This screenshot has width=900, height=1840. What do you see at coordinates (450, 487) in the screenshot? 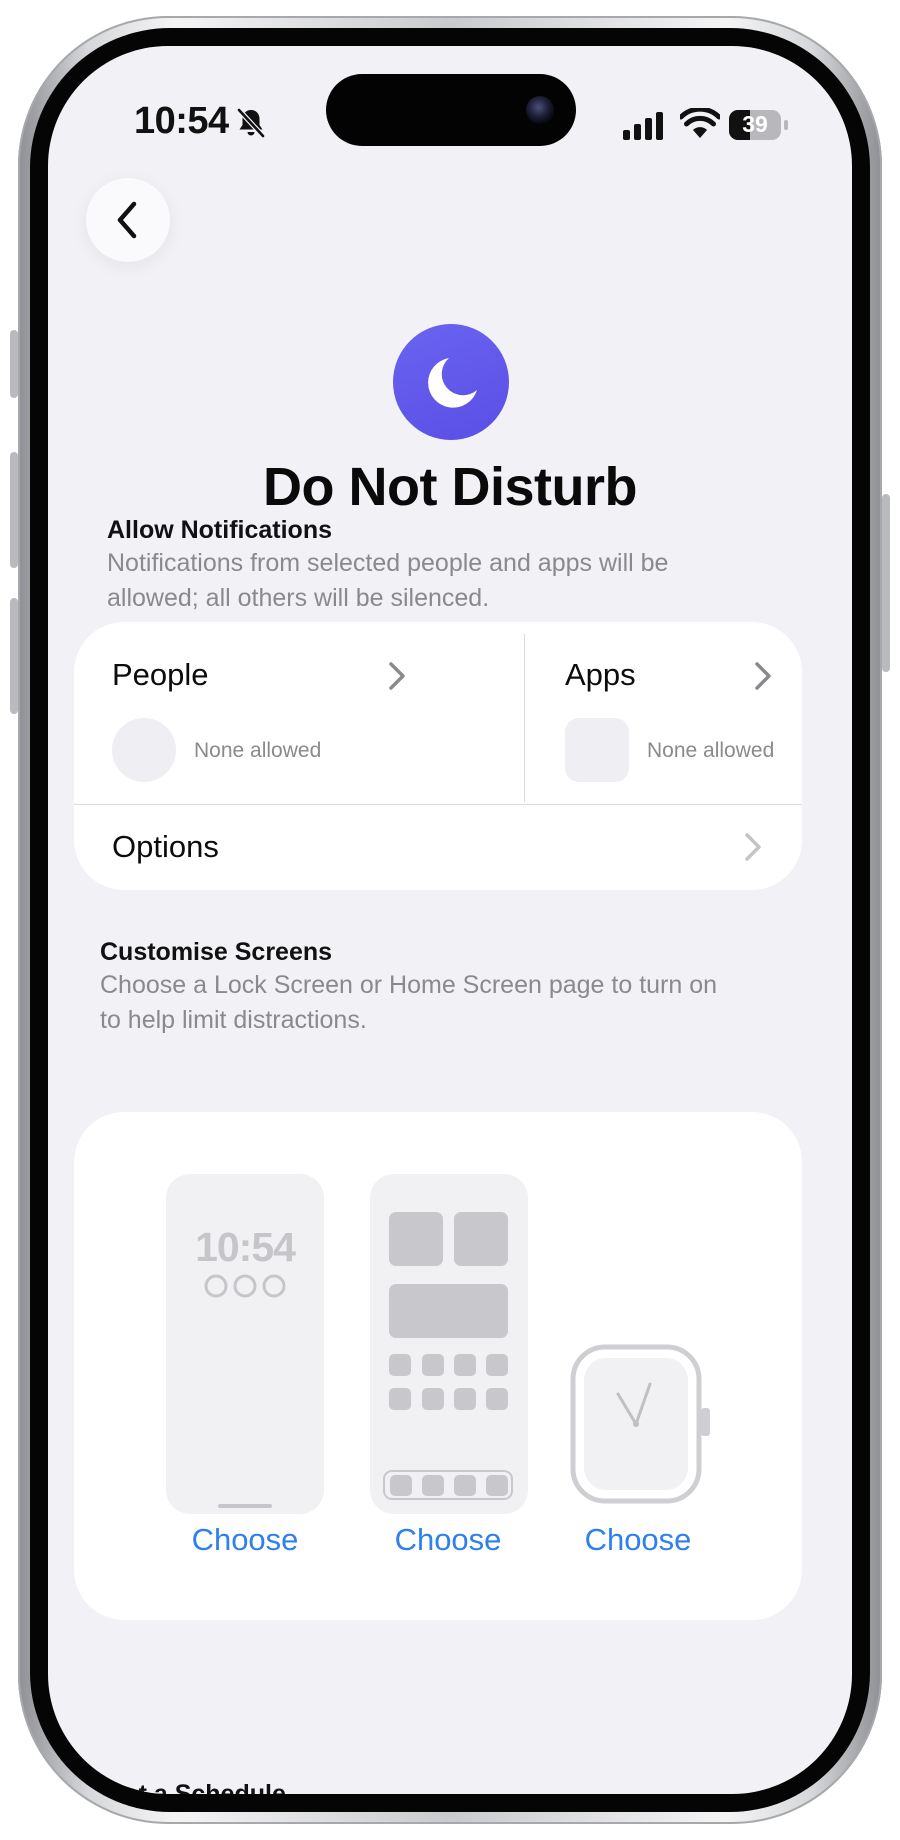
I see `page-title: Do Not Disturb` at bounding box center [450, 487].